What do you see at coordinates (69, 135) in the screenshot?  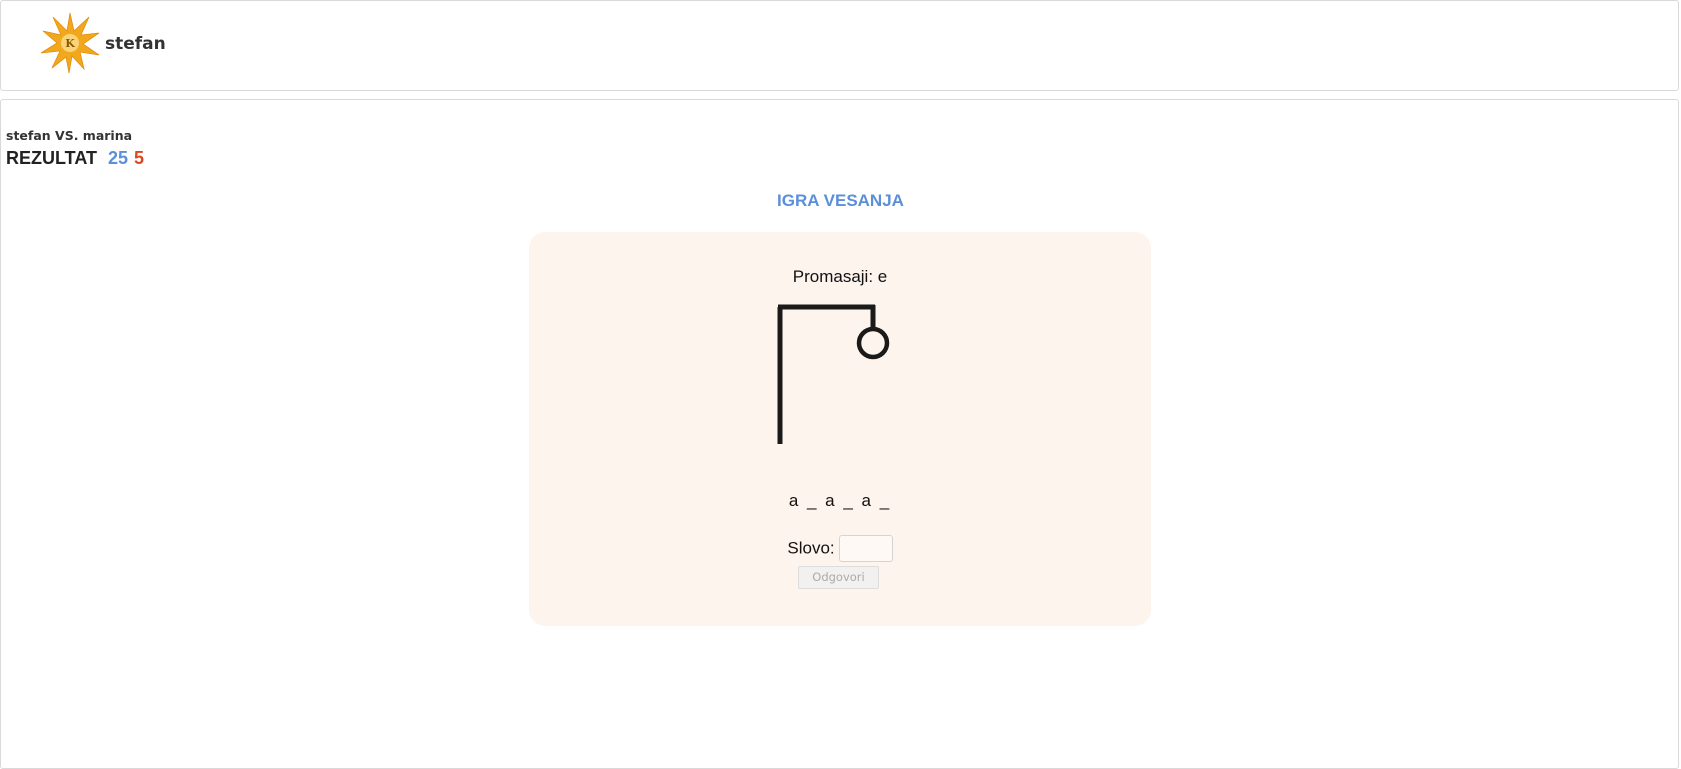 I see `match-players: stefan VS. marina` at bounding box center [69, 135].